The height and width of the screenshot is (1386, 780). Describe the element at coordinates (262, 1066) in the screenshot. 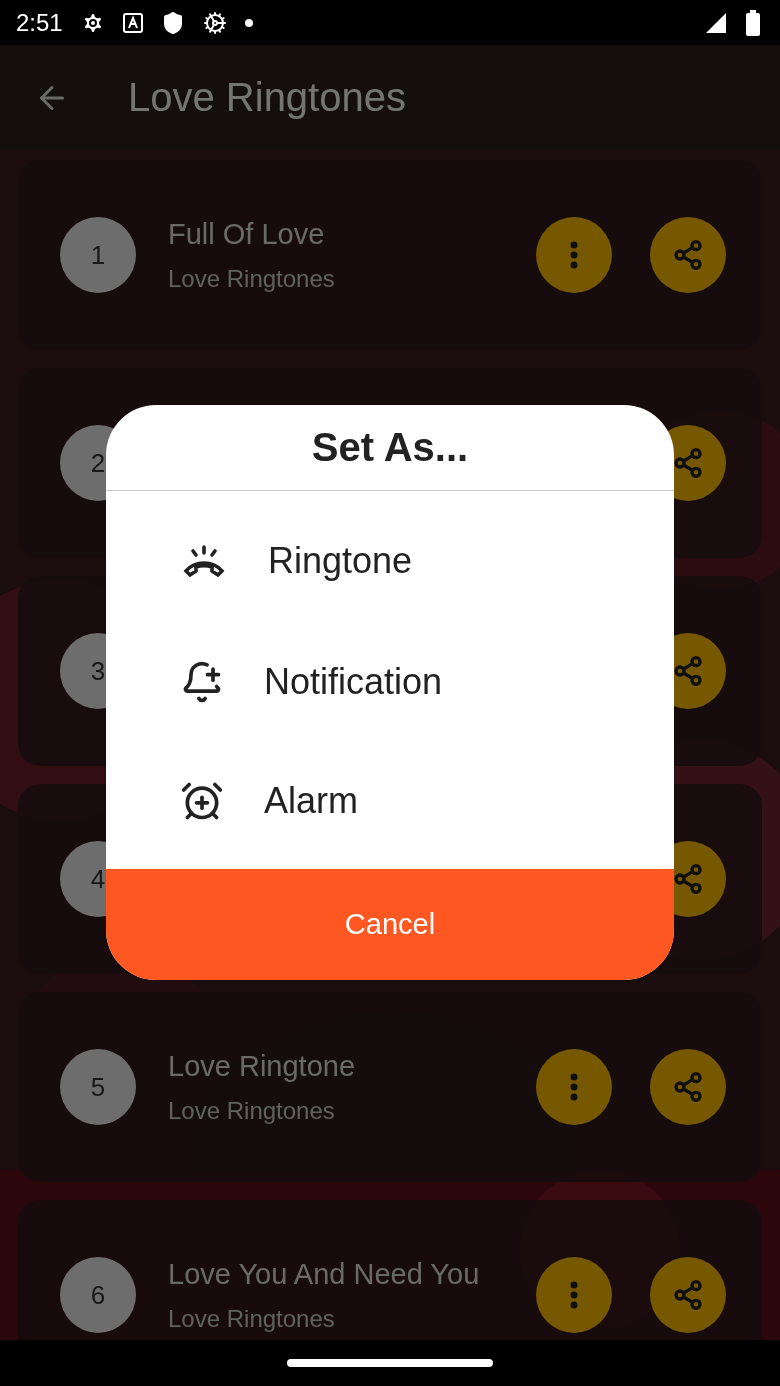

I see `ringtone-title: Love Ringtone` at that location.